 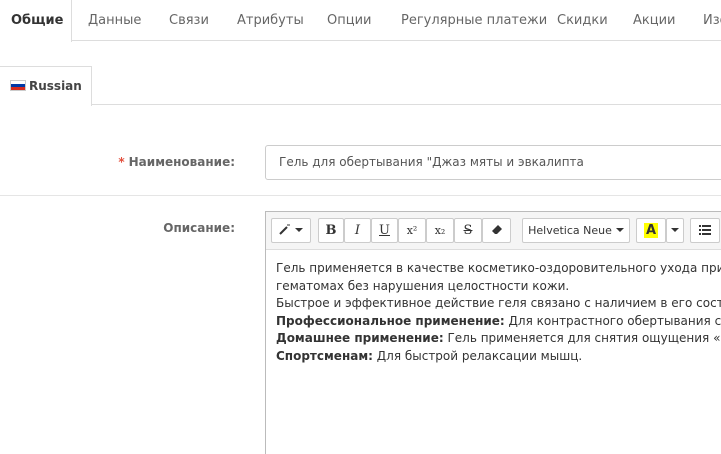 I want to click on color-button: A, so click(x=651, y=230).